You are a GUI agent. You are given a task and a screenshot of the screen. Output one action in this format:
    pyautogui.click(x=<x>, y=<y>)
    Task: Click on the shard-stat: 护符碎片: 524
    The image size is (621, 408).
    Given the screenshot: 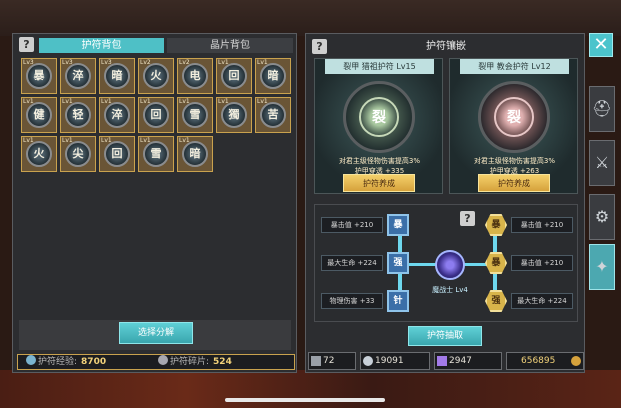 What is the action you would take?
    pyautogui.click(x=195, y=362)
    